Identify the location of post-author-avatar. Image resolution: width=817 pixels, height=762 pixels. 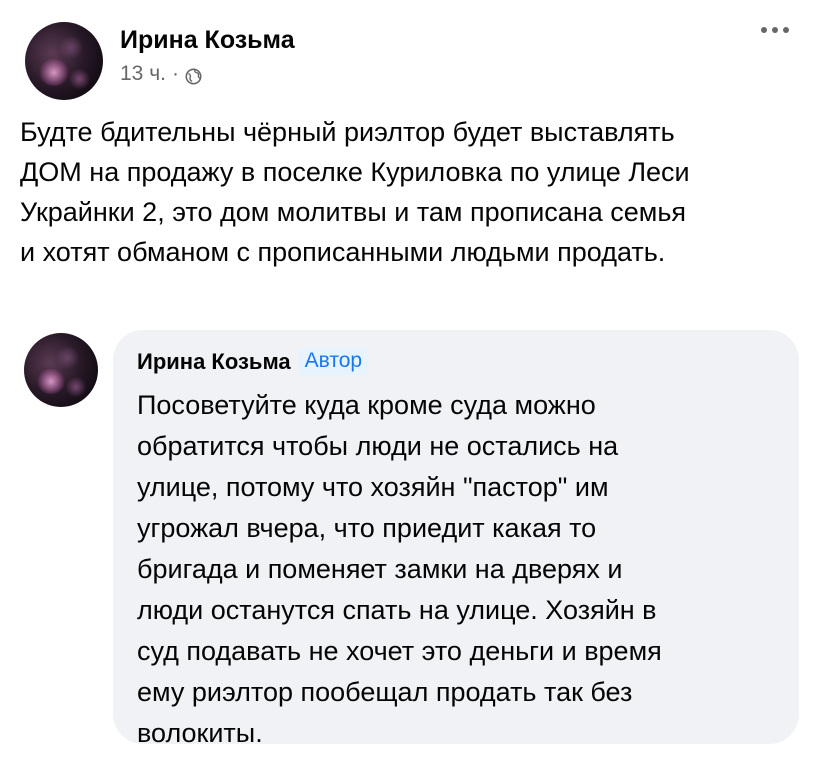
(64, 61).